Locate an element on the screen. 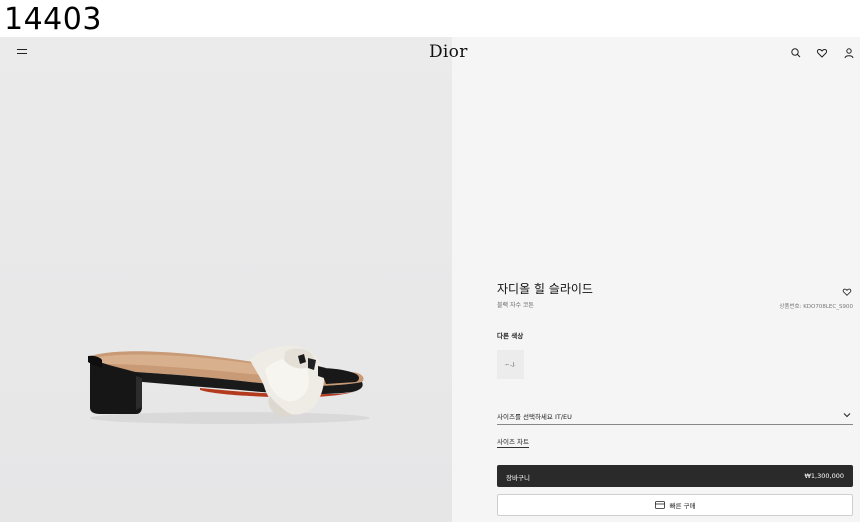 This screenshot has height=522, width=860. product-price: ₩1,300,000 is located at coordinates (824, 476).